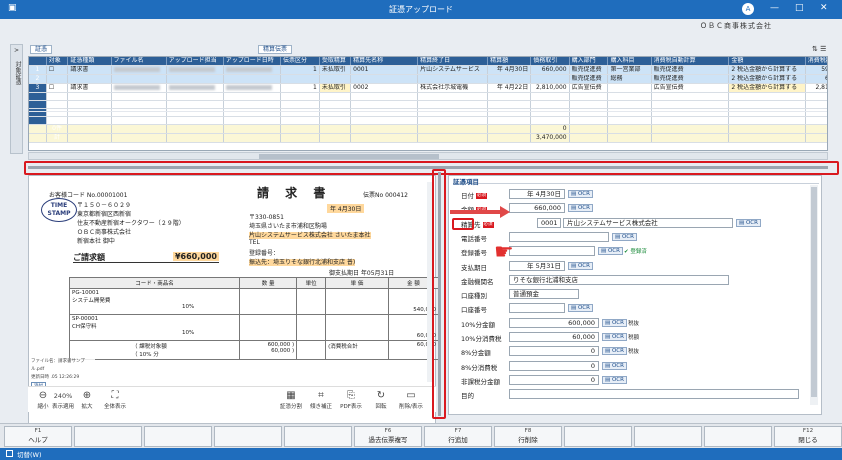  What do you see at coordinates (528, 436) in the screenshot?
I see `fkey-f8: F8 行削除` at bounding box center [528, 436].